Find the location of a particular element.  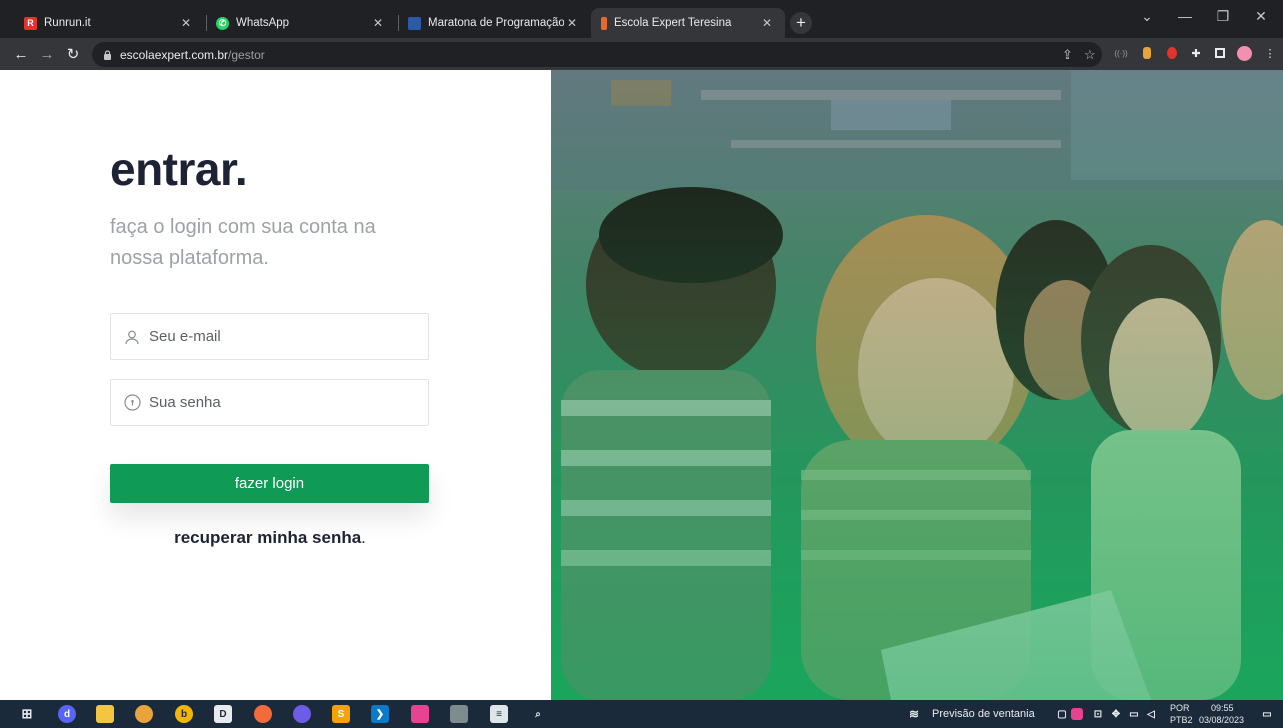

network-icon: ▭ is located at coordinates (1134, 714).